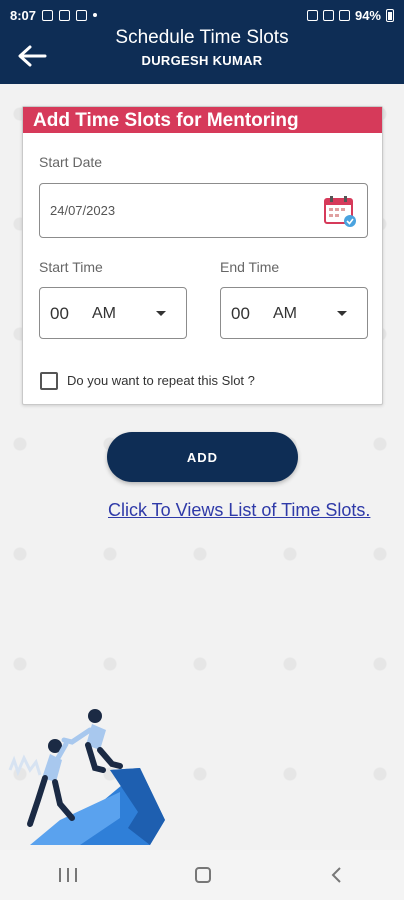 The height and width of the screenshot is (900, 404). I want to click on card-header: Add Time Slots for Mentoring, so click(202, 120).